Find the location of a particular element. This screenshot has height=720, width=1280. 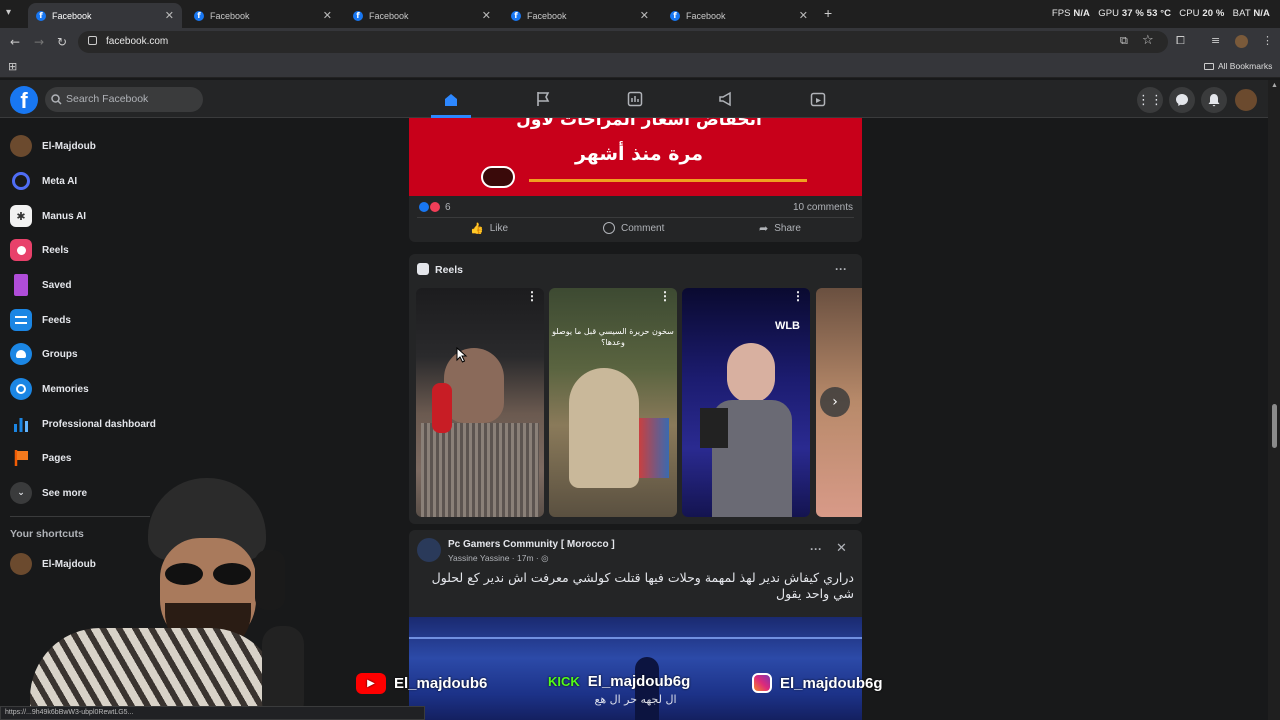

sidebar-item-meta-ai: Meta AI is located at coordinates (43, 181).